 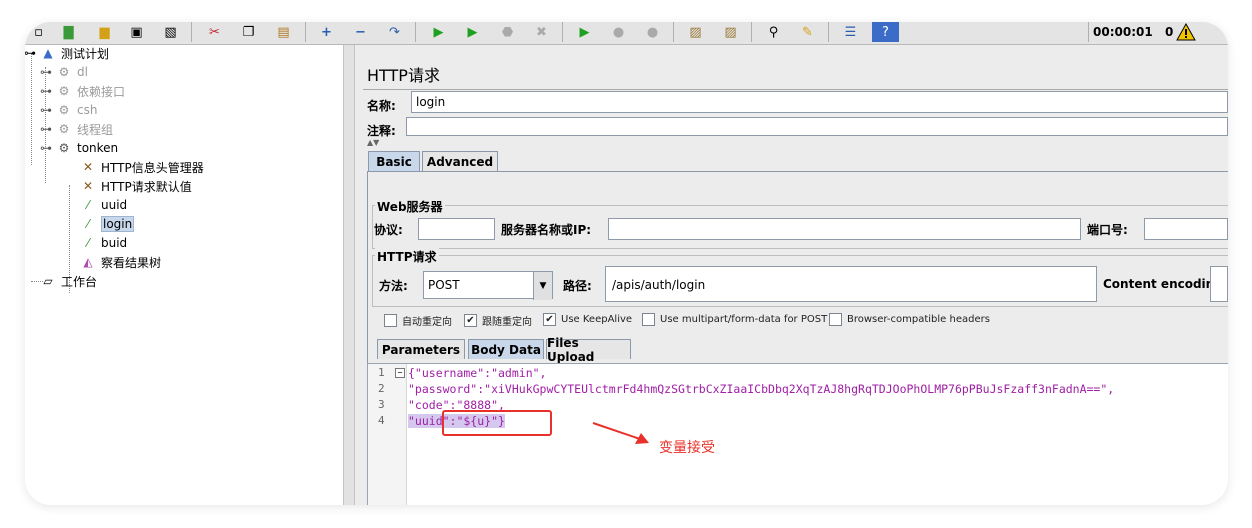 What do you see at coordinates (652, 32) in the screenshot?
I see `remote-shutdown-icon: ●` at bounding box center [652, 32].